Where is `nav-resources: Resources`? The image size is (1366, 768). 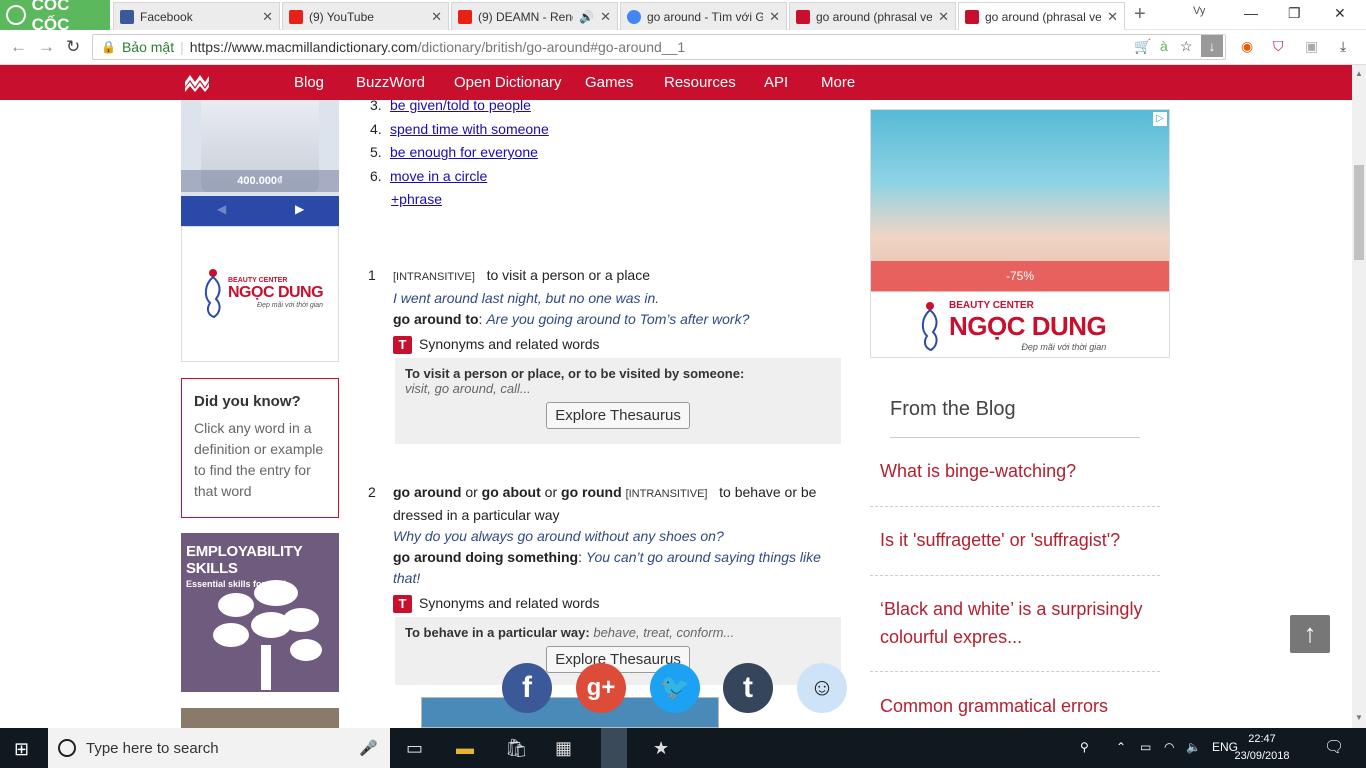
nav-resources: Resources is located at coordinates (700, 82).